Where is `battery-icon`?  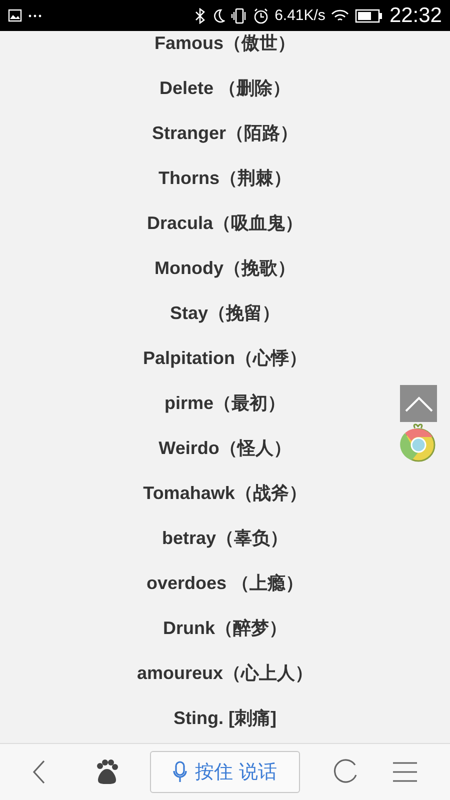
battery-icon is located at coordinates (369, 15).